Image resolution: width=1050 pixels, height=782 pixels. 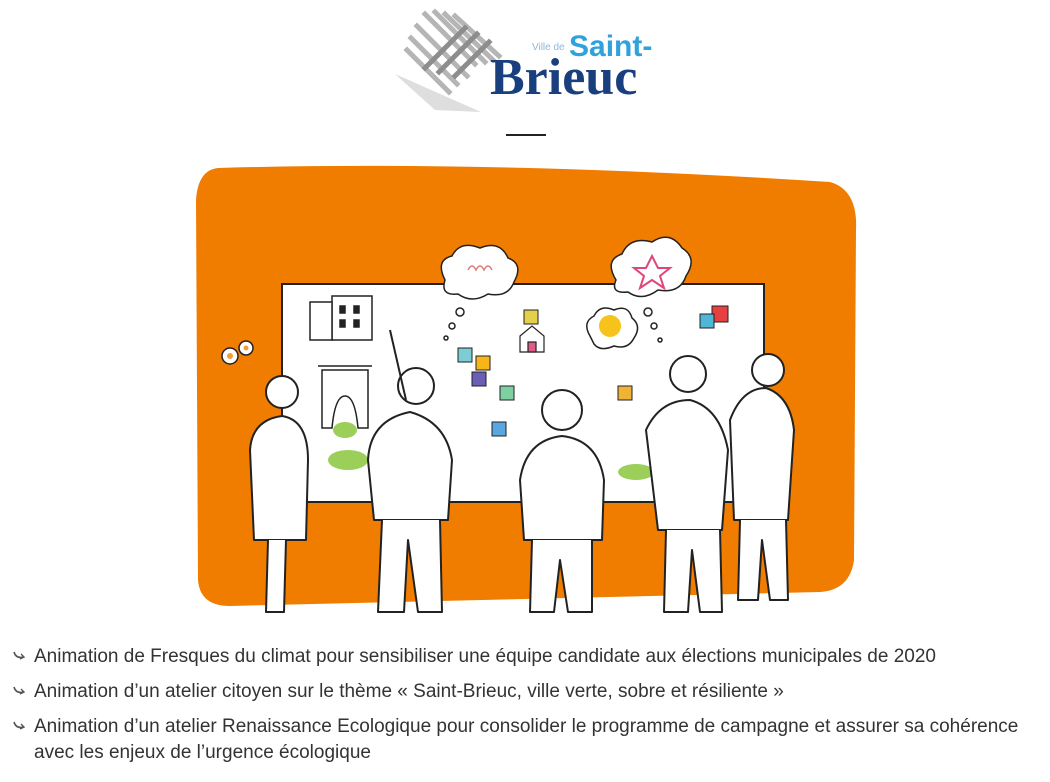 I want to click on title-divider, so click(x=526, y=135).